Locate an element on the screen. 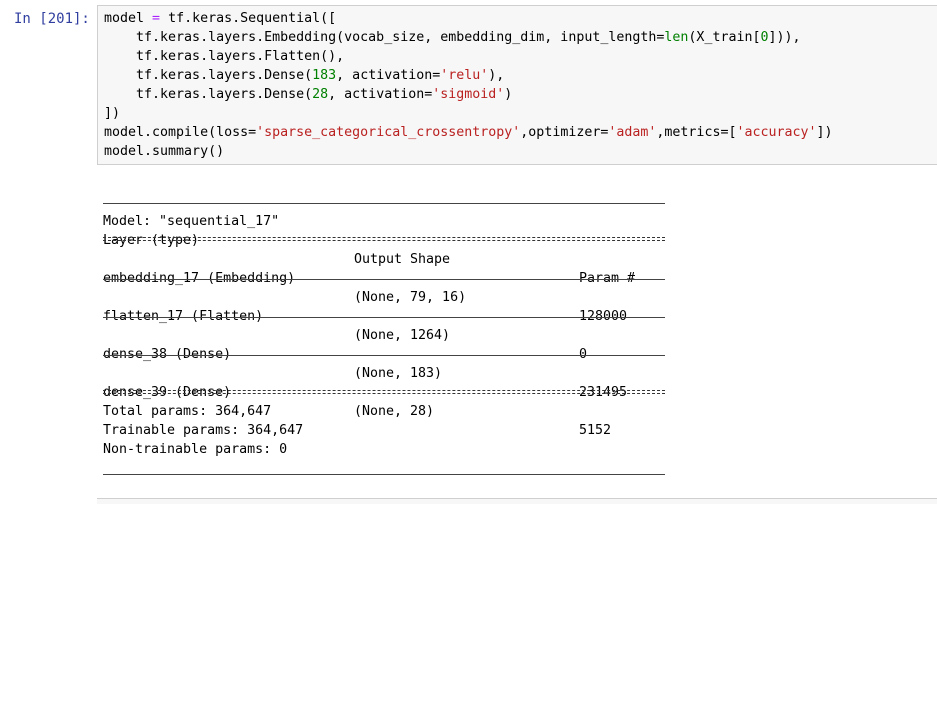  code-token: ,optimizer= is located at coordinates (564, 132).